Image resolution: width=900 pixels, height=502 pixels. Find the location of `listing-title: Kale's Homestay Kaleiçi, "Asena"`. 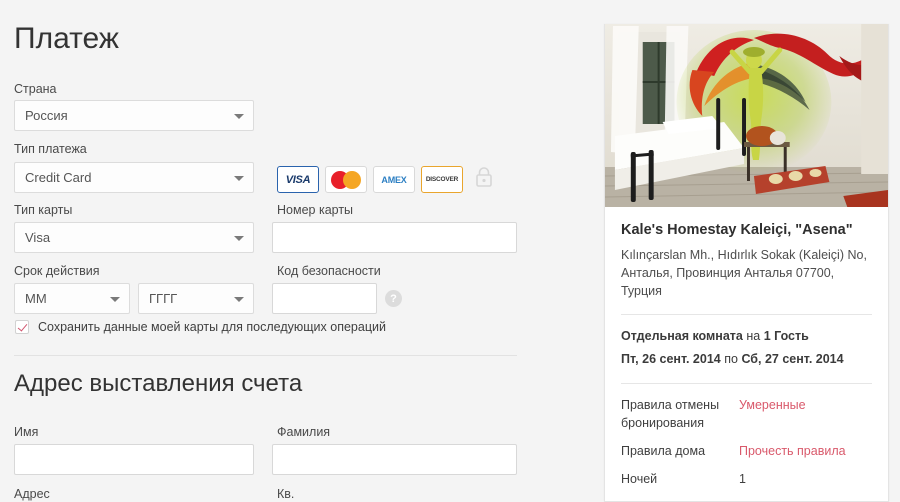

listing-title: Kale's Homestay Kaleiçi, "Asena" is located at coordinates (737, 230).